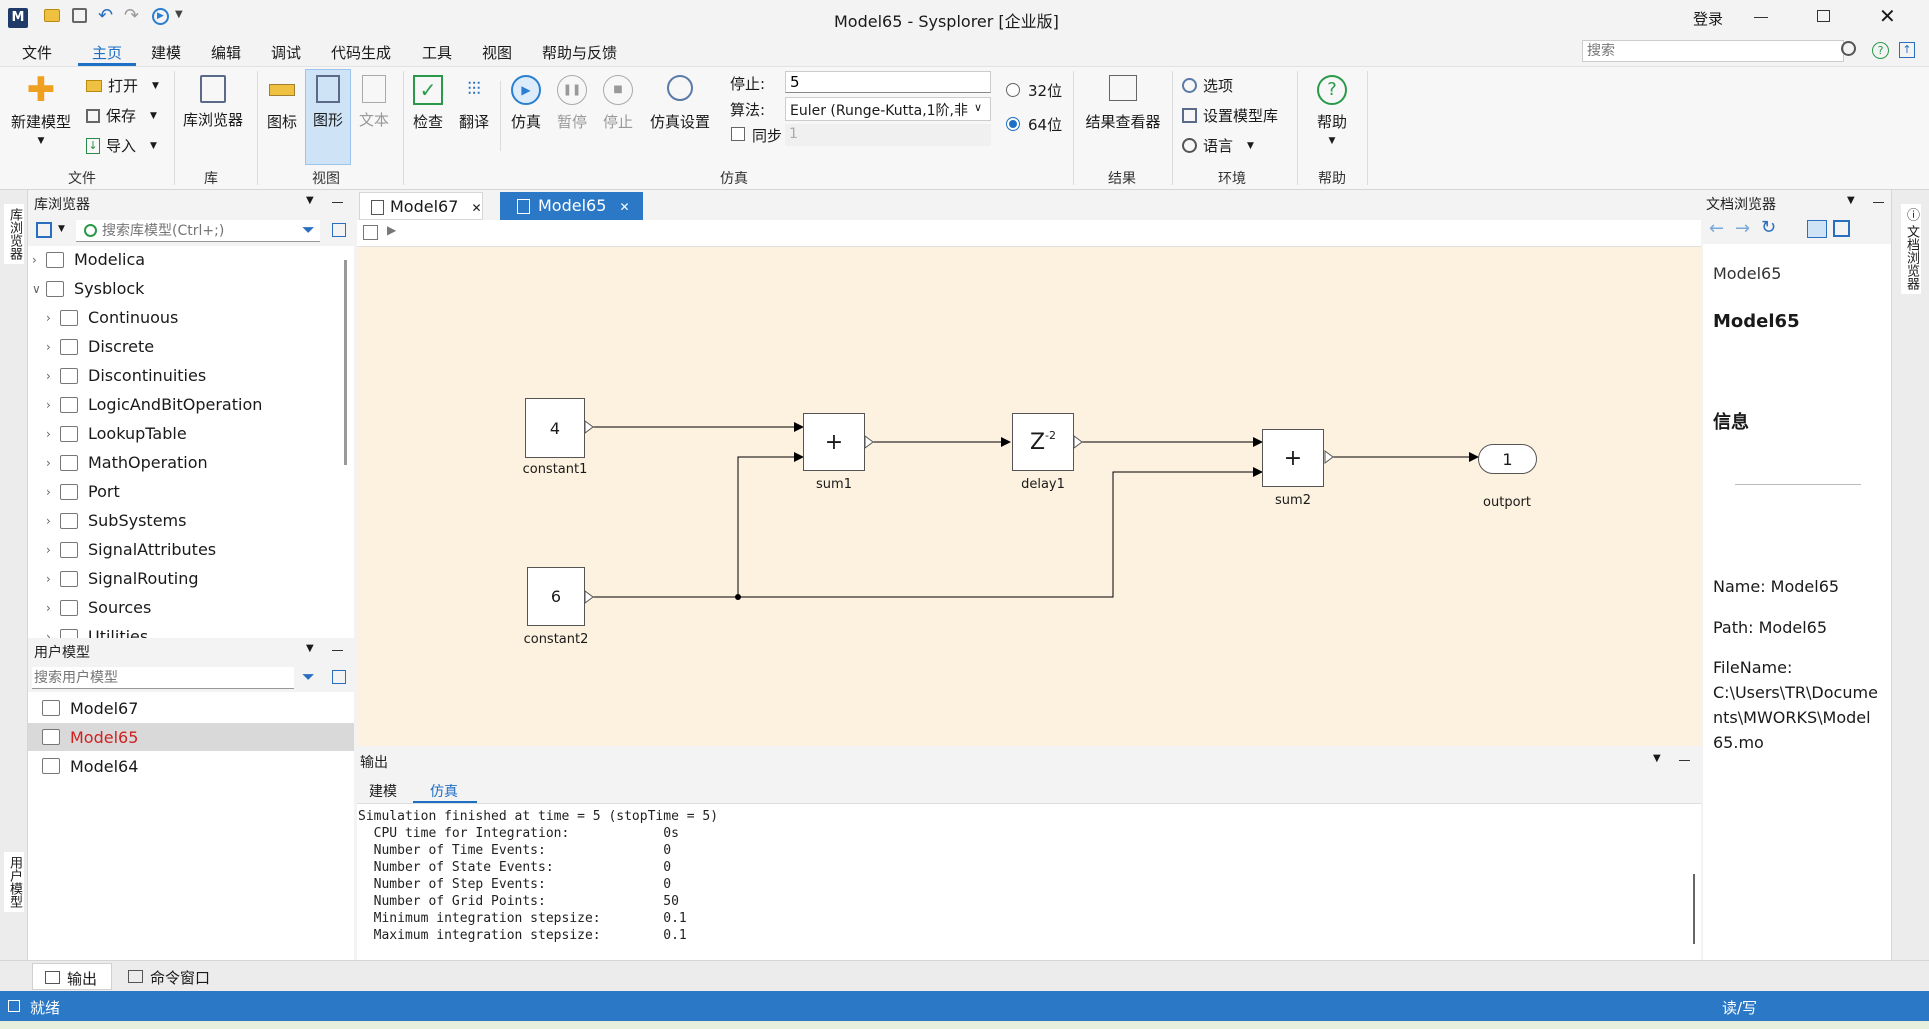 This screenshot has height=1029, width=1929. What do you see at coordinates (105, 15) in the screenshot?
I see `undo-icon: ↶` at bounding box center [105, 15].